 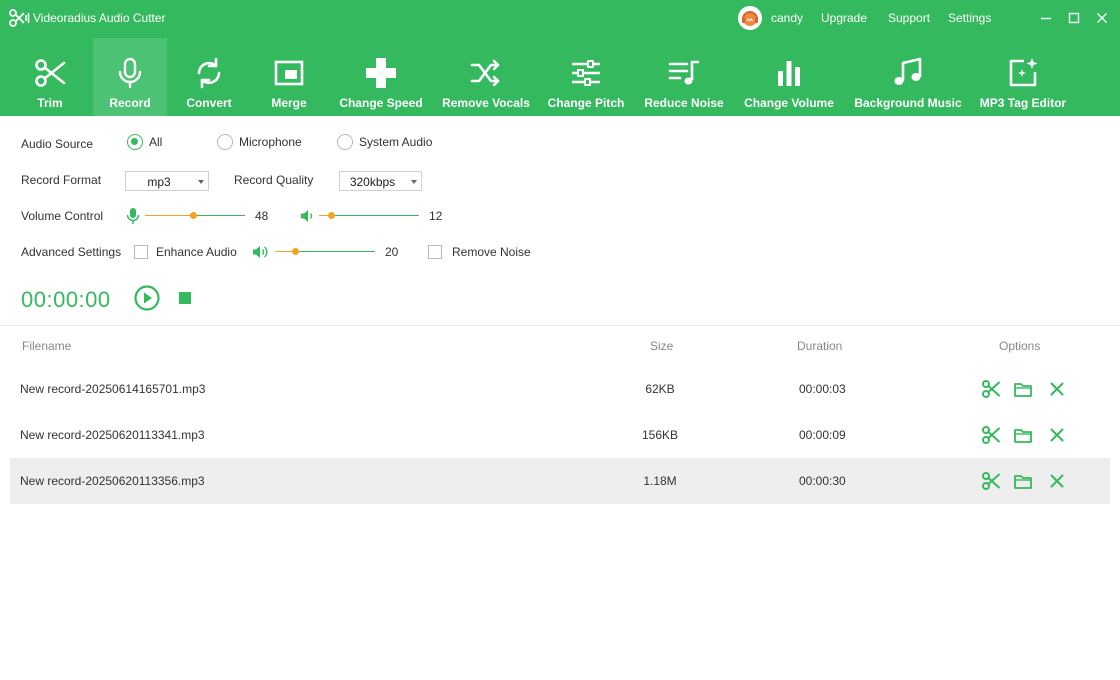 I want to click on record-timer: 00:00:00, so click(x=66, y=299).